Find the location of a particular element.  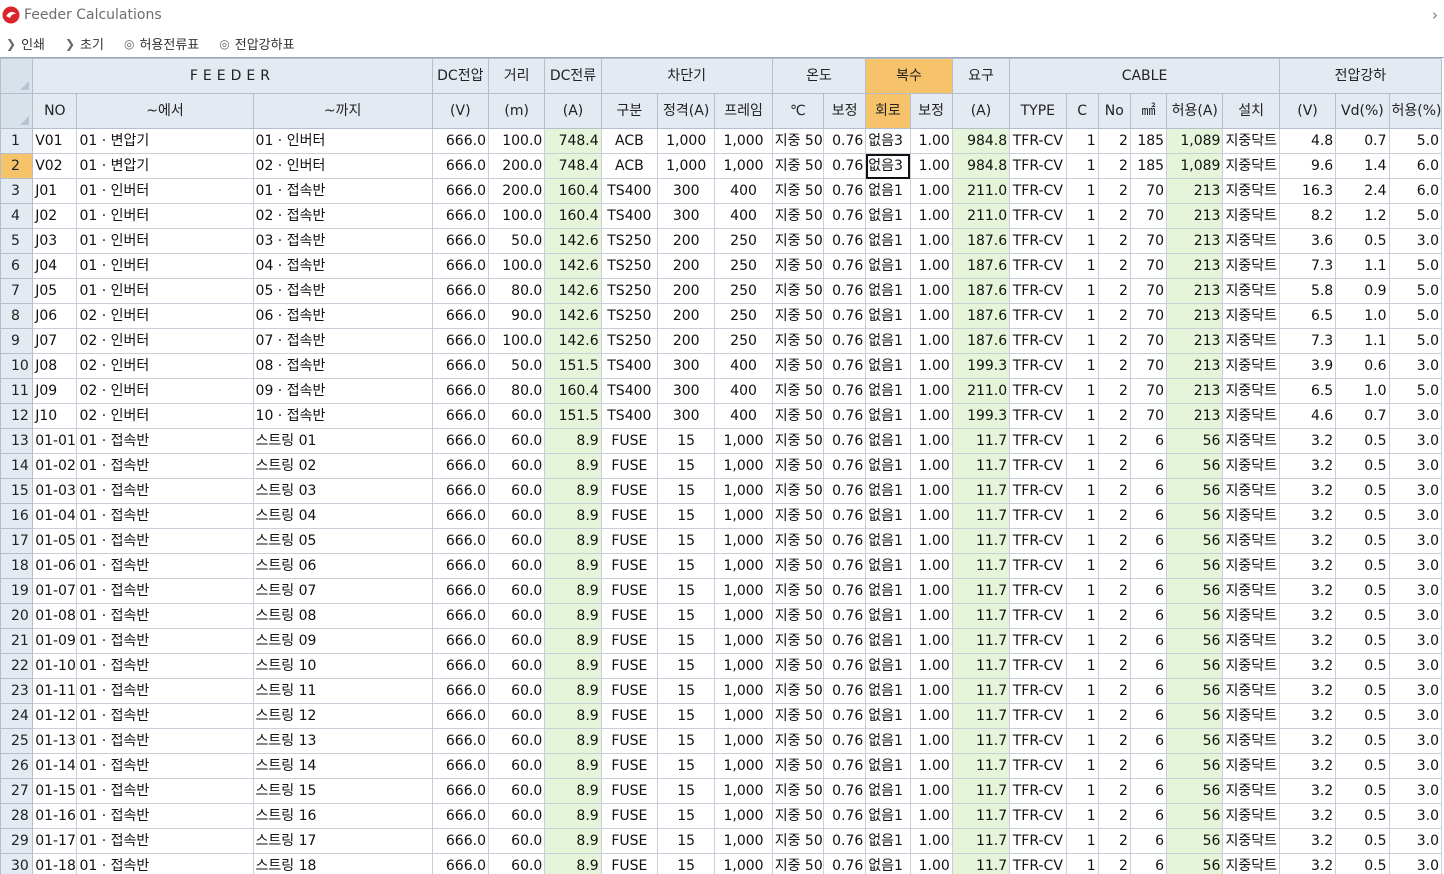

cell-no: 01-09 is located at coordinates (55, 641).